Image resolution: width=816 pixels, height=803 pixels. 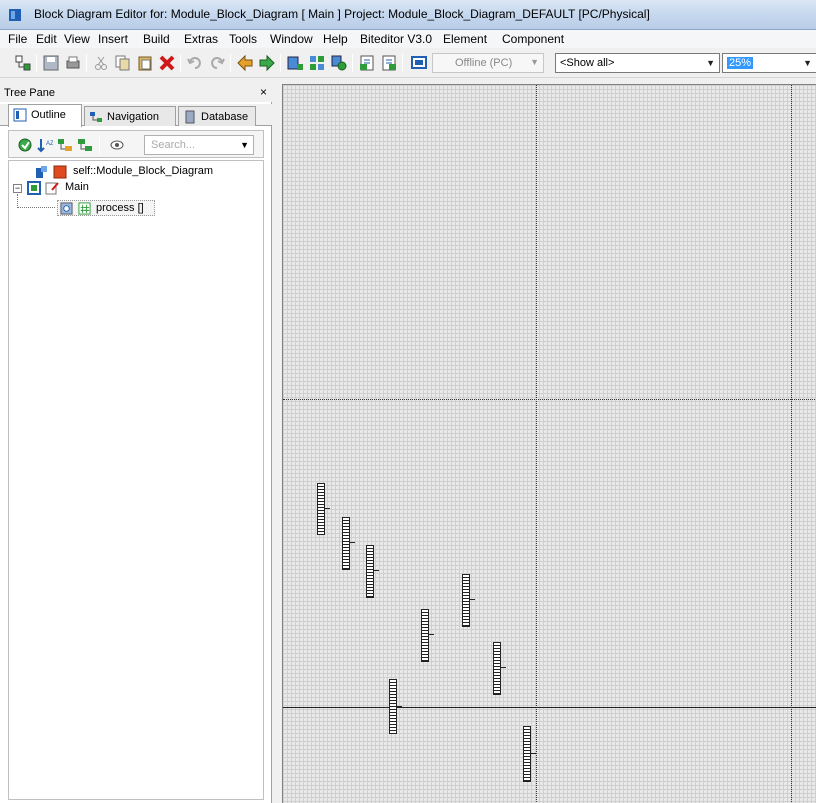 What do you see at coordinates (45, 145) in the screenshot?
I see `sort-icon: AZ` at bounding box center [45, 145].